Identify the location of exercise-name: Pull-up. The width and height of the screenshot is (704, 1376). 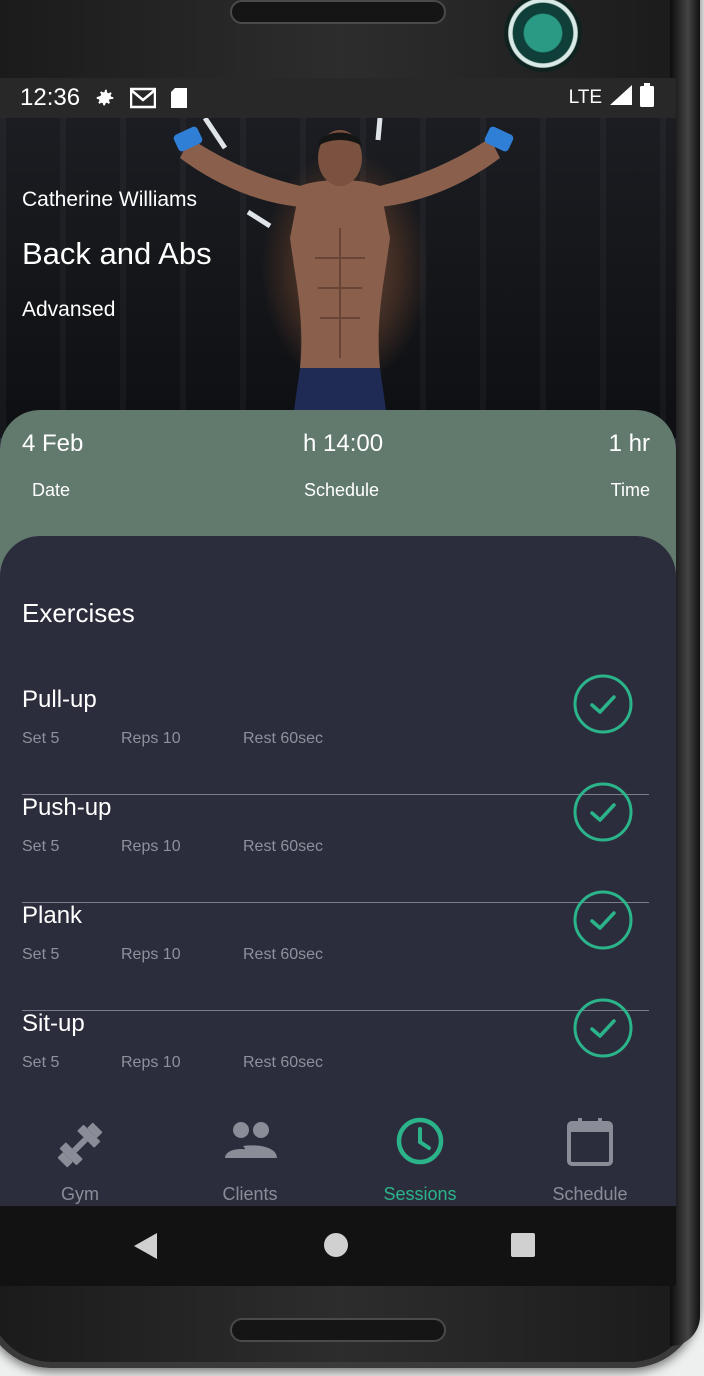
(59, 699).